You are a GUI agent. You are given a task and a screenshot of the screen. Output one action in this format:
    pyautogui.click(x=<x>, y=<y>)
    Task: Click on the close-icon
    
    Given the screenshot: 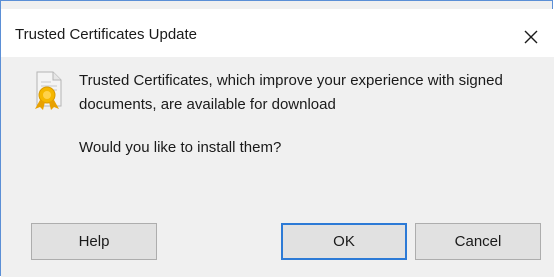 What is the action you would take?
    pyautogui.click(x=531, y=37)
    